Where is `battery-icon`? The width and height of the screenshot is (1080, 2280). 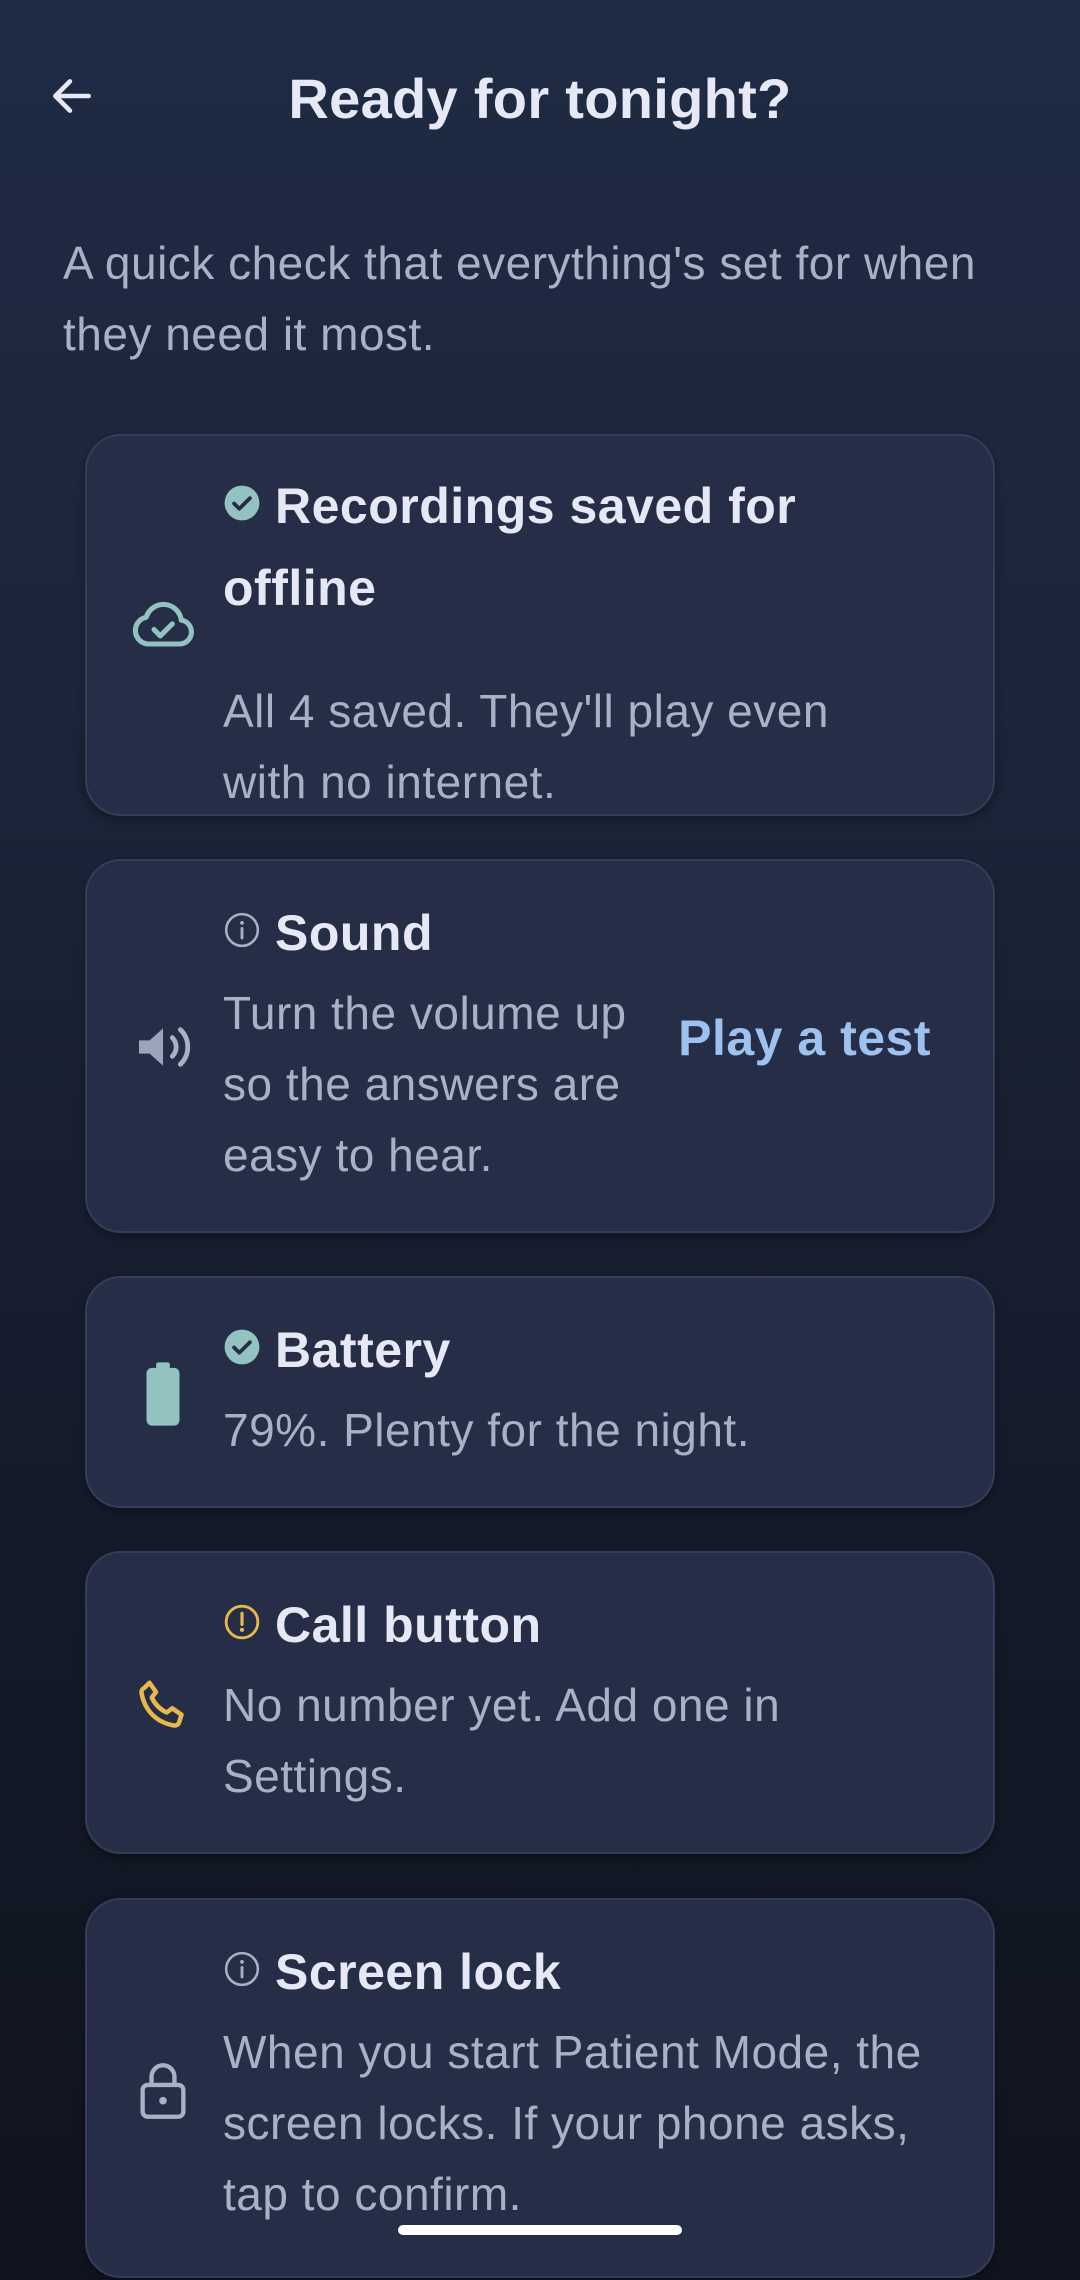
battery-icon is located at coordinates (163, 1394).